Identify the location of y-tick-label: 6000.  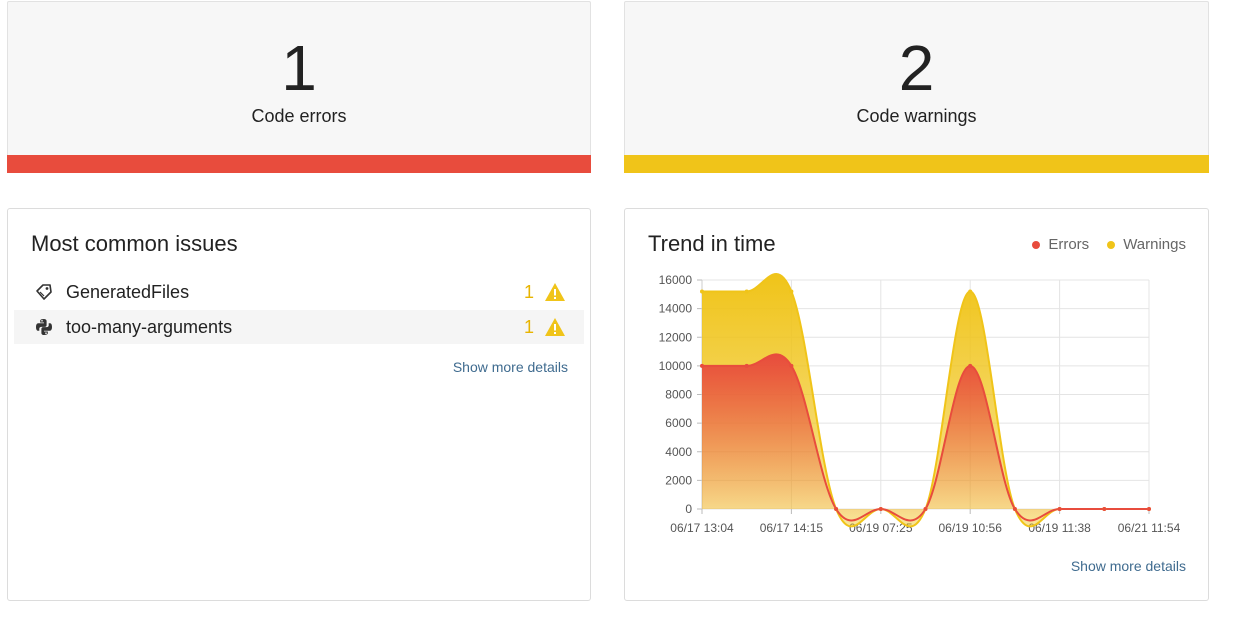
(678, 423).